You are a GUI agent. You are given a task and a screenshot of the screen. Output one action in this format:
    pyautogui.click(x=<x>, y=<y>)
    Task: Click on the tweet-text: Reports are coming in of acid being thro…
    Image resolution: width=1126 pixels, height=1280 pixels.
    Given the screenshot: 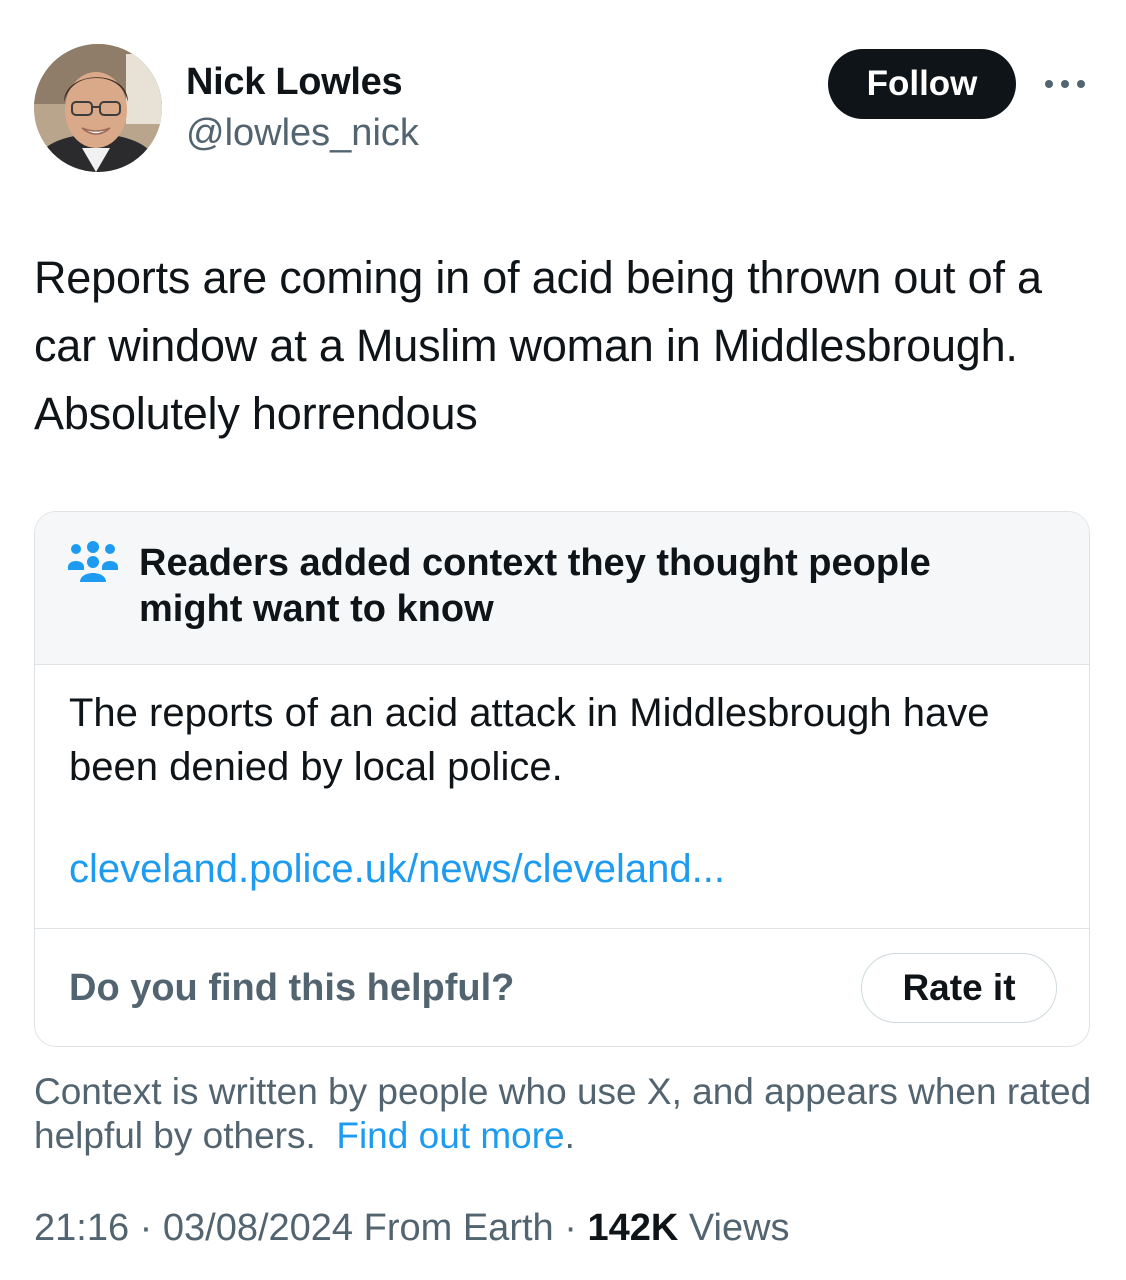 What is the action you would take?
    pyautogui.click(x=538, y=345)
    